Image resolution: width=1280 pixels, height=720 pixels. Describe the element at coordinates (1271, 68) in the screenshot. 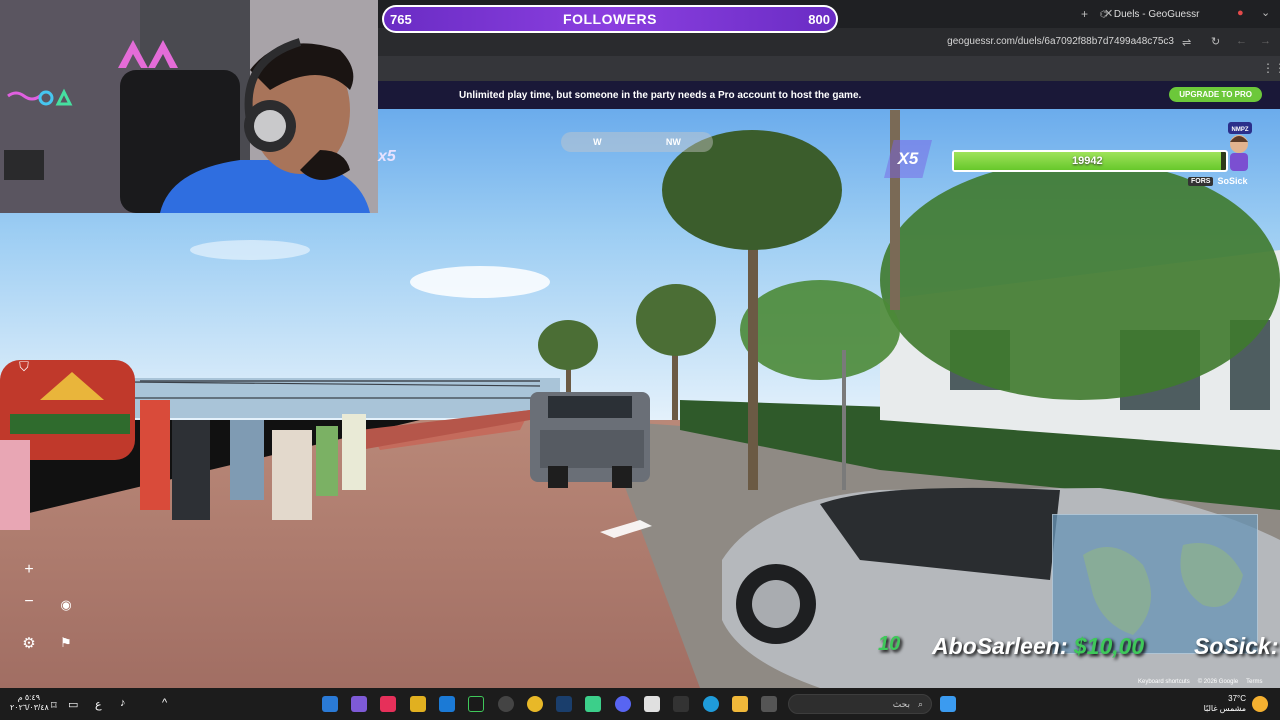

I see `apps-grid-icon: ⋮⋮` at that location.